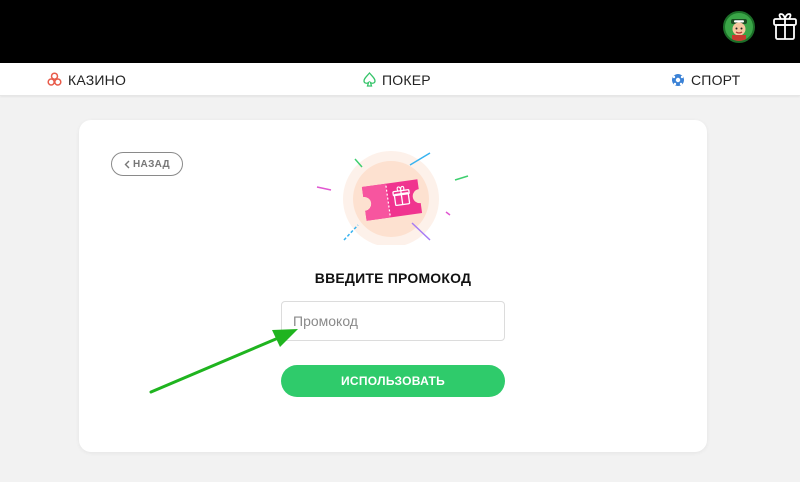  Describe the element at coordinates (716, 79) in the screenshot. I see `nav-item-label: СПОРТ` at that location.